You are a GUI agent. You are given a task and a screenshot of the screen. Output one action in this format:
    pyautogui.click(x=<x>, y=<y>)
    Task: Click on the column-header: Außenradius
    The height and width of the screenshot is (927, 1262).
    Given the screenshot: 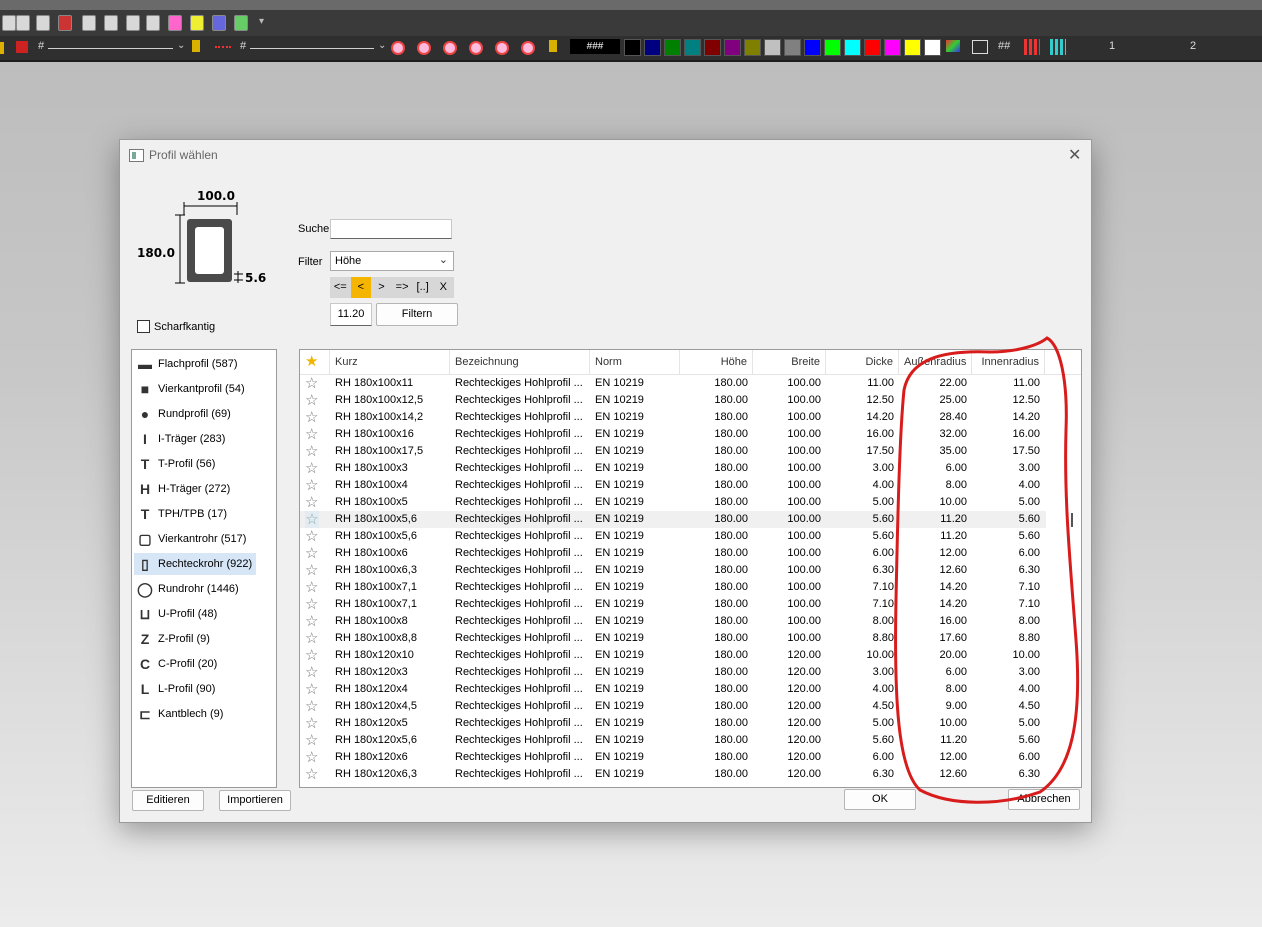 What is the action you would take?
    pyautogui.click(x=935, y=362)
    